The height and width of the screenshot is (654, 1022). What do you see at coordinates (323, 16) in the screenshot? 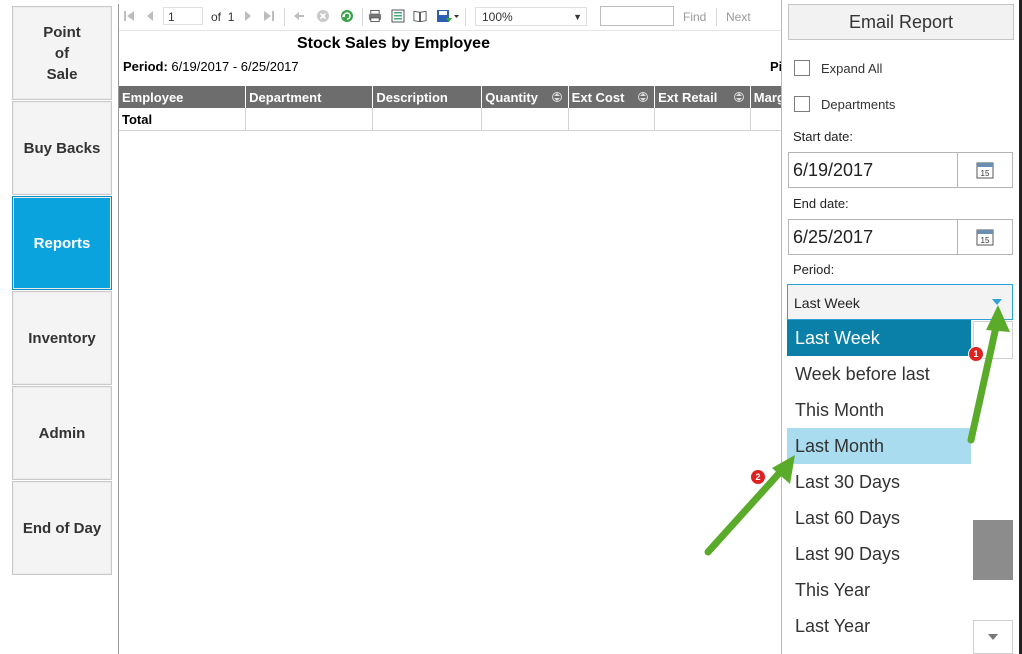
I see `stop-icon` at bounding box center [323, 16].